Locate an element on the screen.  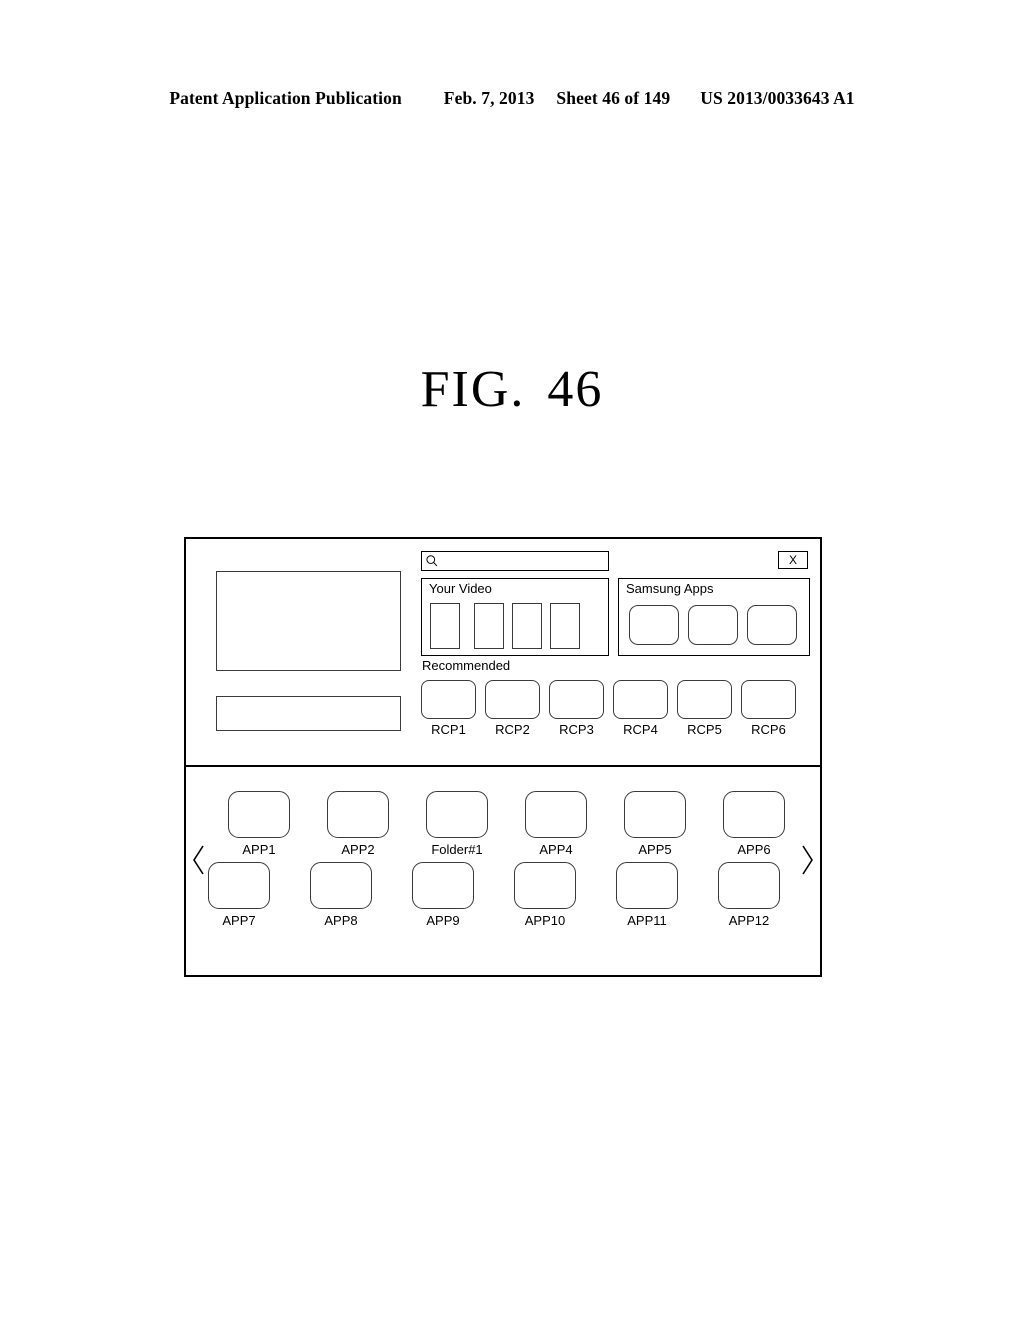
app-icon-label: APP2 is located at coordinates (358, 849).